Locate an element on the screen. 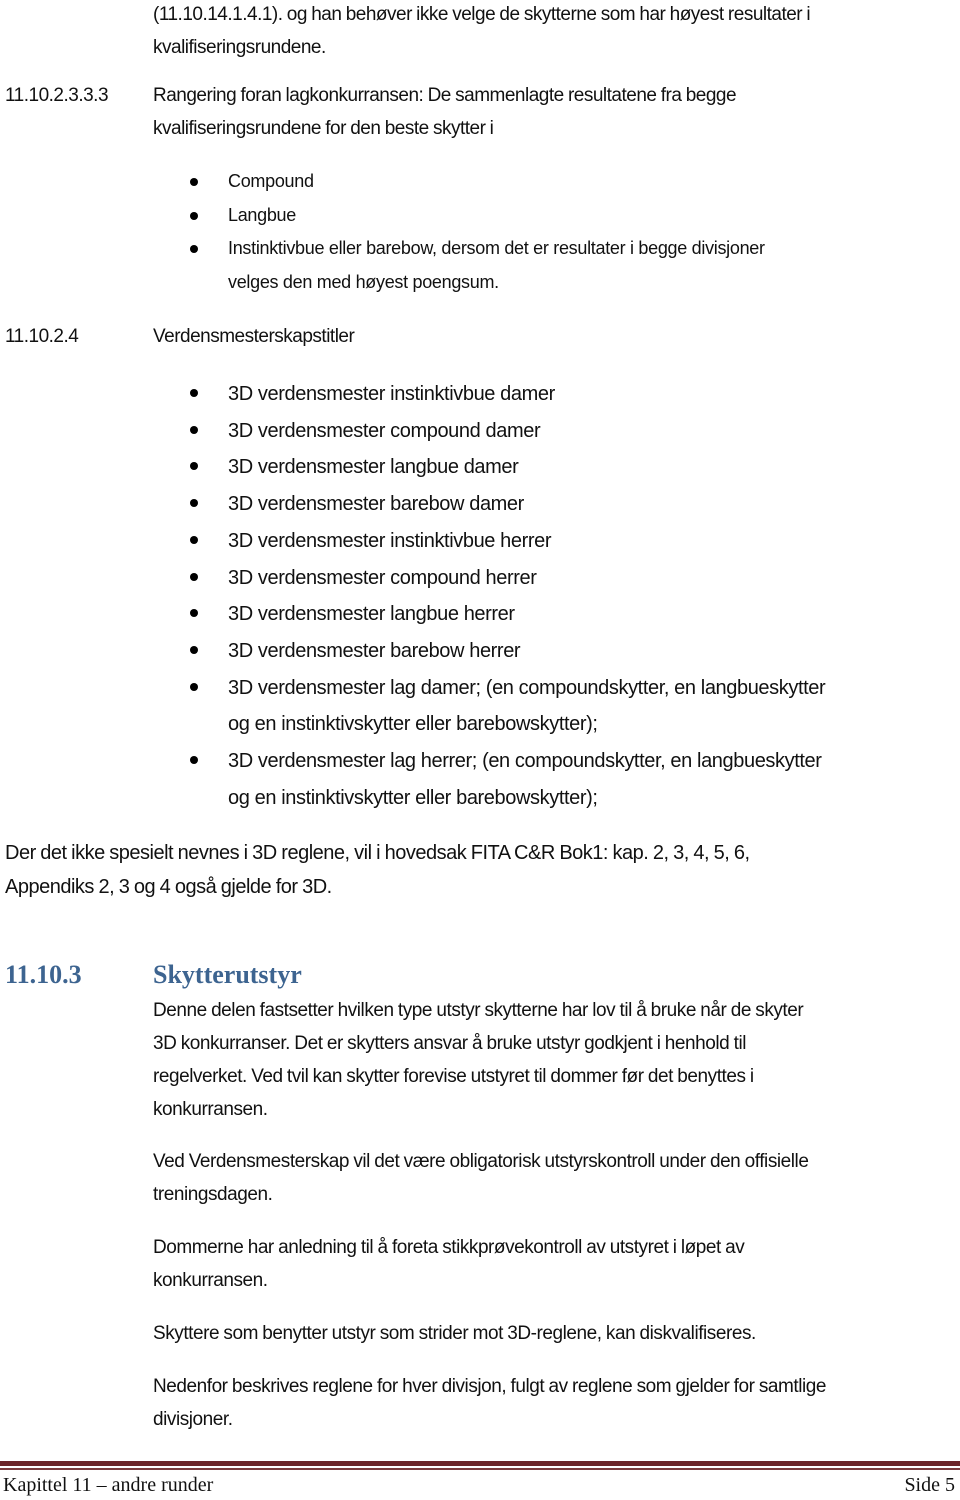 The image size is (960, 1500). list-item: 3D verdensmester barebow herrer is located at coordinates (575, 651).